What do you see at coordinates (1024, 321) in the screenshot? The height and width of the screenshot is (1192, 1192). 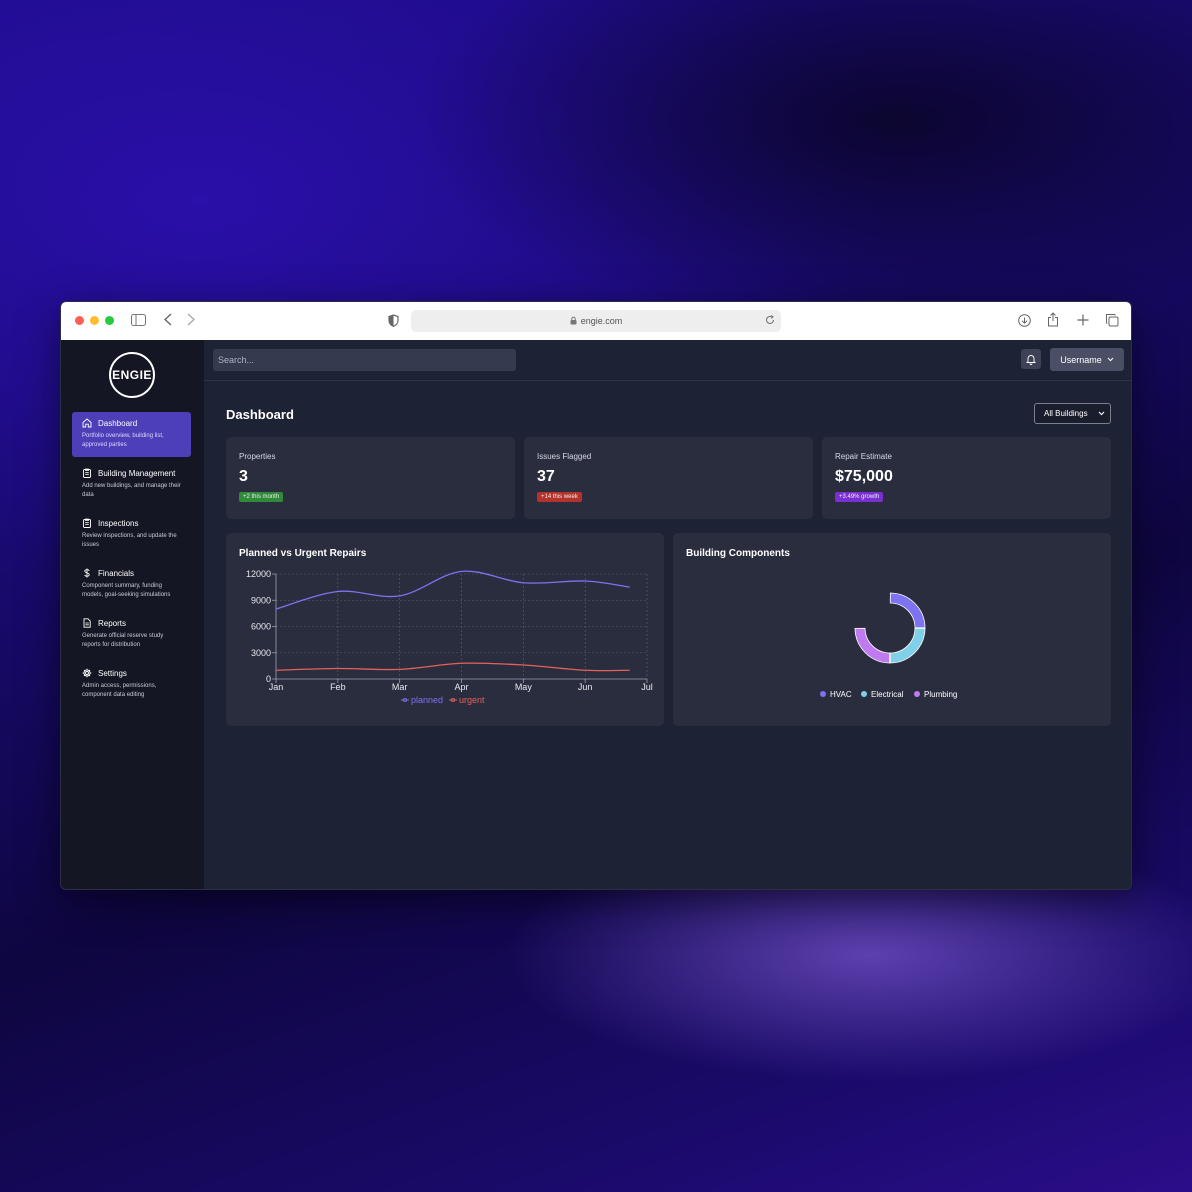 I see `download-icon` at bounding box center [1024, 321].